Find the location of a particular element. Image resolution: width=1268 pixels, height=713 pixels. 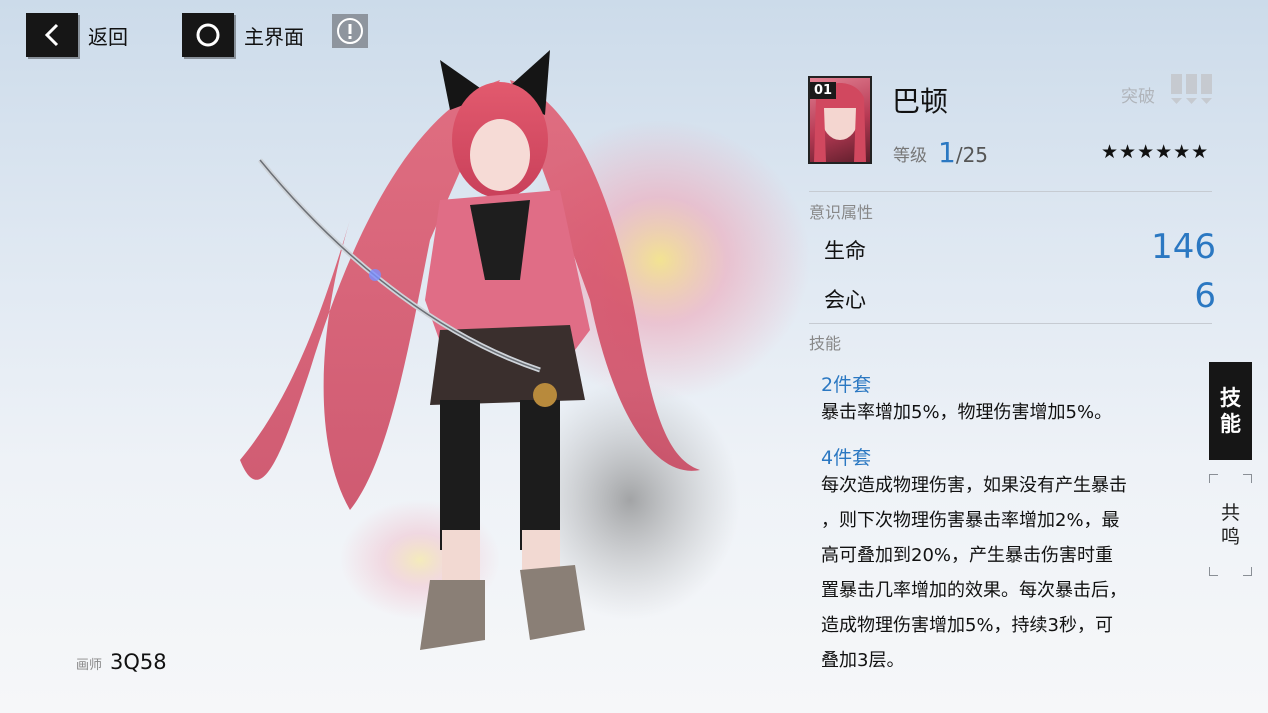

slot-number: 01 is located at coordinates (823, 90).